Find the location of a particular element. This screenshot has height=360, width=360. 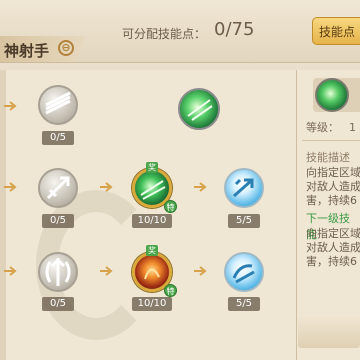

skill-node-r1c1 is located at coordinates (58, 105).